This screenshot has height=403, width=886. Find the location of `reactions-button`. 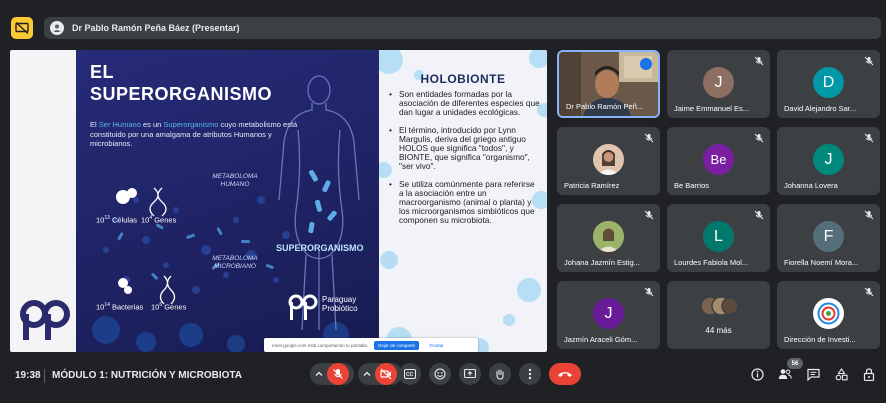

reactions-button is located at coordinates (440, 374).